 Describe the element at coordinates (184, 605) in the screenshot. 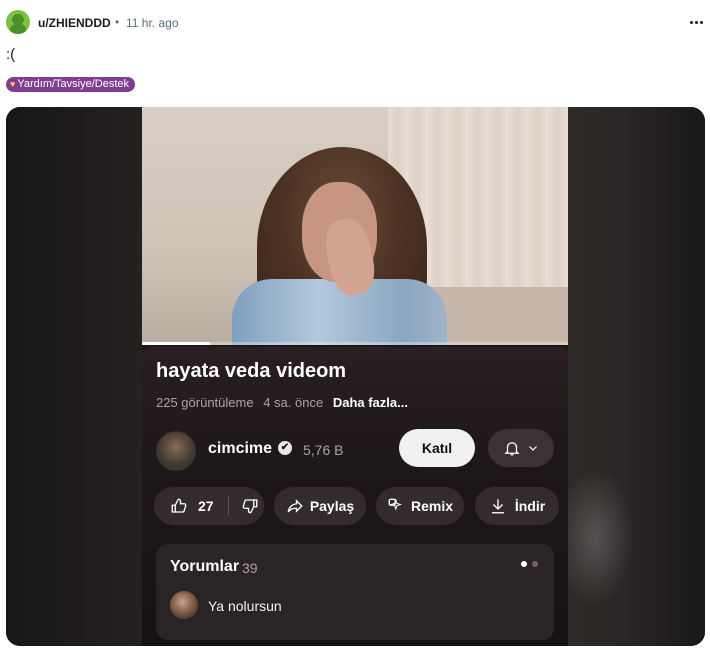

I see `commenter-avatar` at that location.